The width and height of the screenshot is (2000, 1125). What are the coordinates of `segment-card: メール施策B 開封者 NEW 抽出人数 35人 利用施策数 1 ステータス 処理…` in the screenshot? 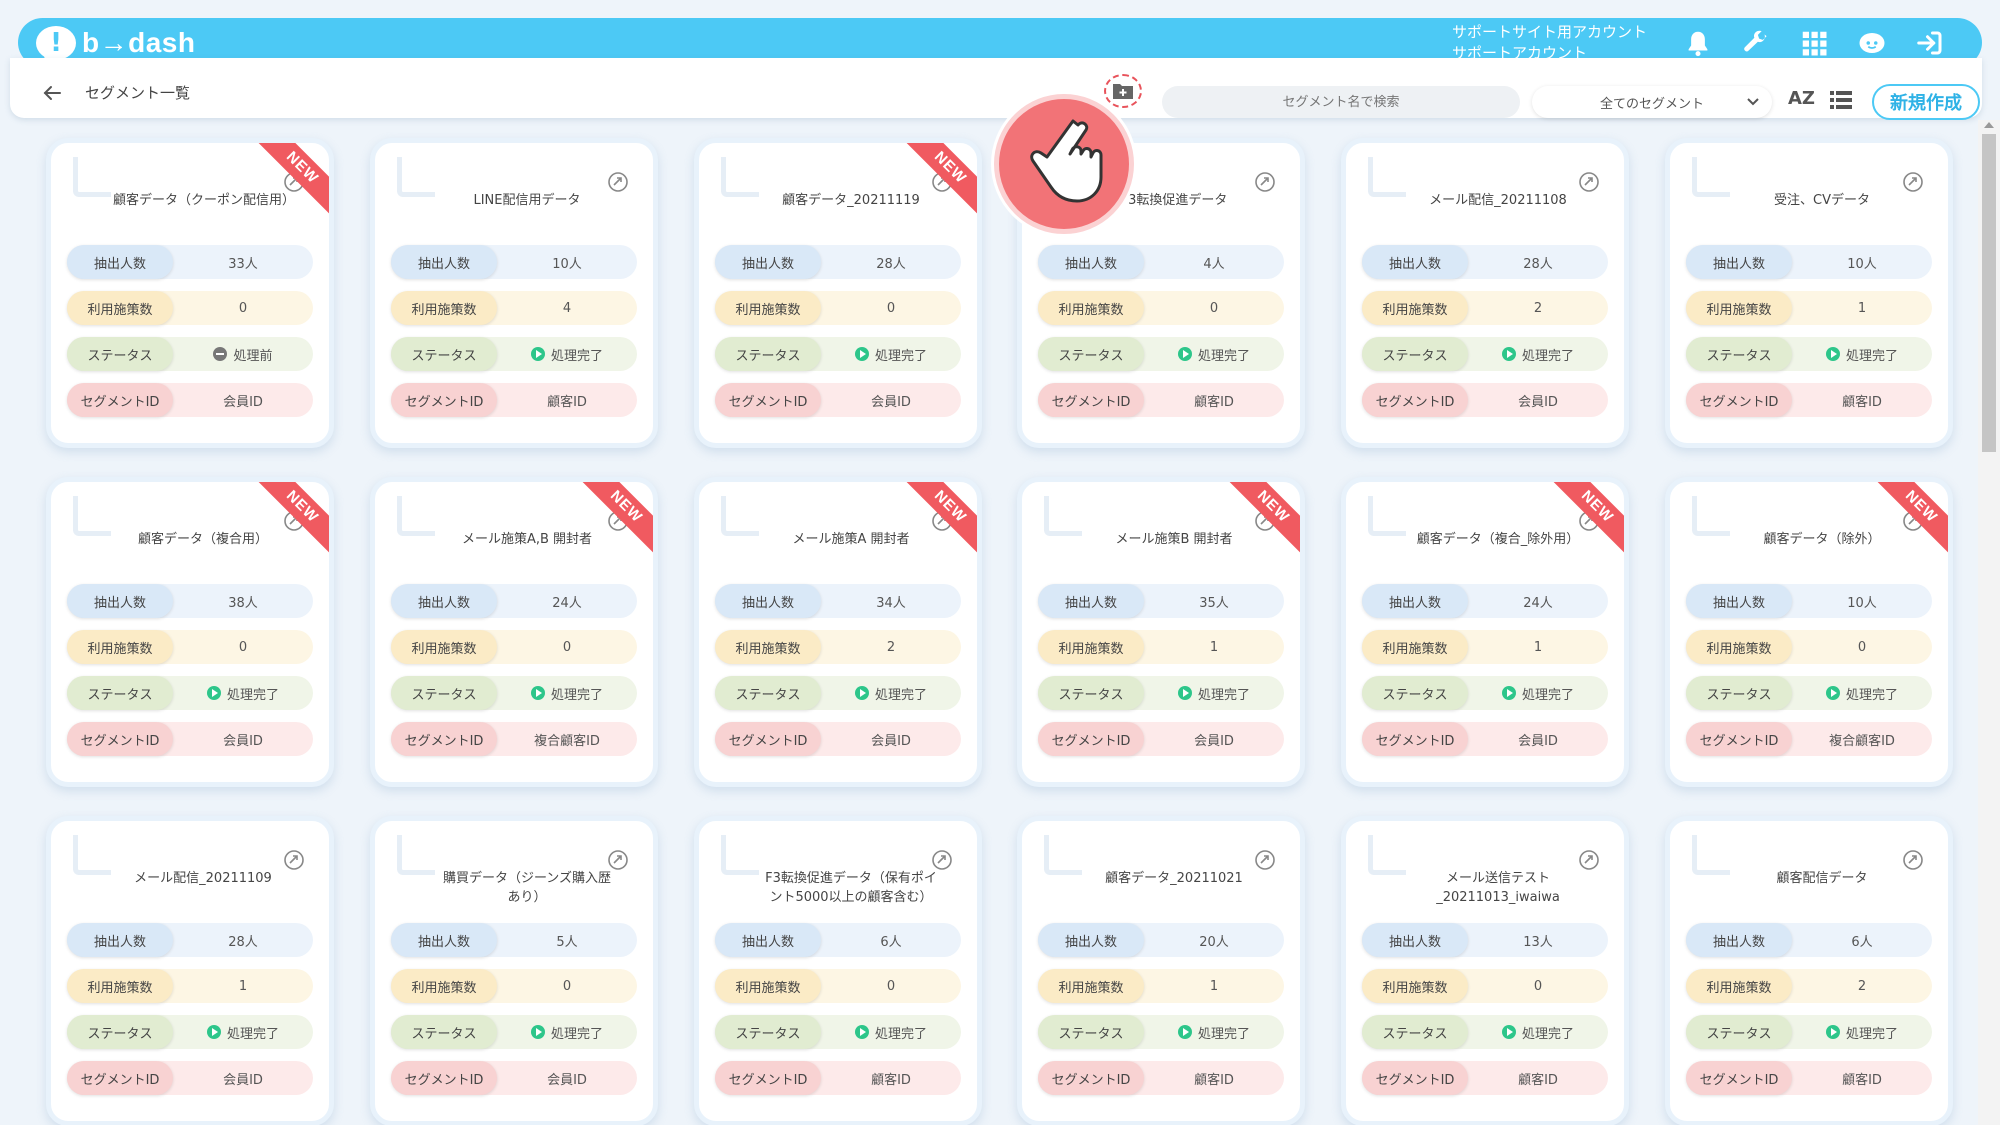 It's located at (1161, 632).